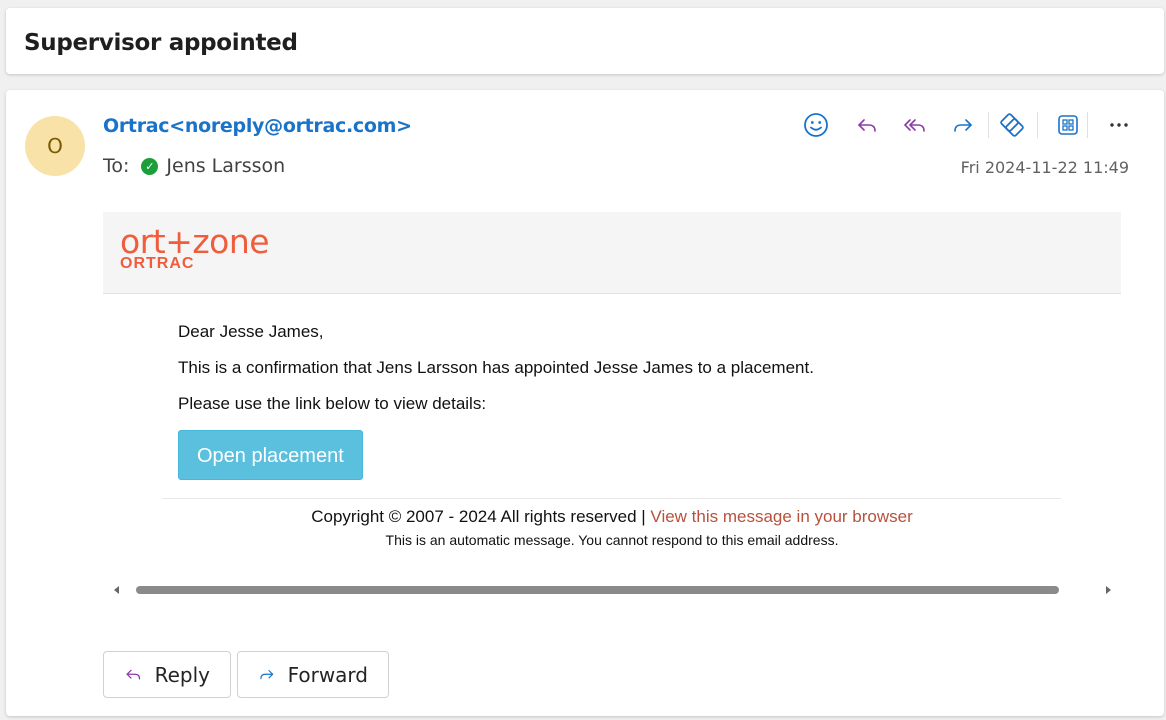  What do you see at coordinates (915, 125) in the screenshot?
I see `reply-all-icon` at bounding box center [915, 125].